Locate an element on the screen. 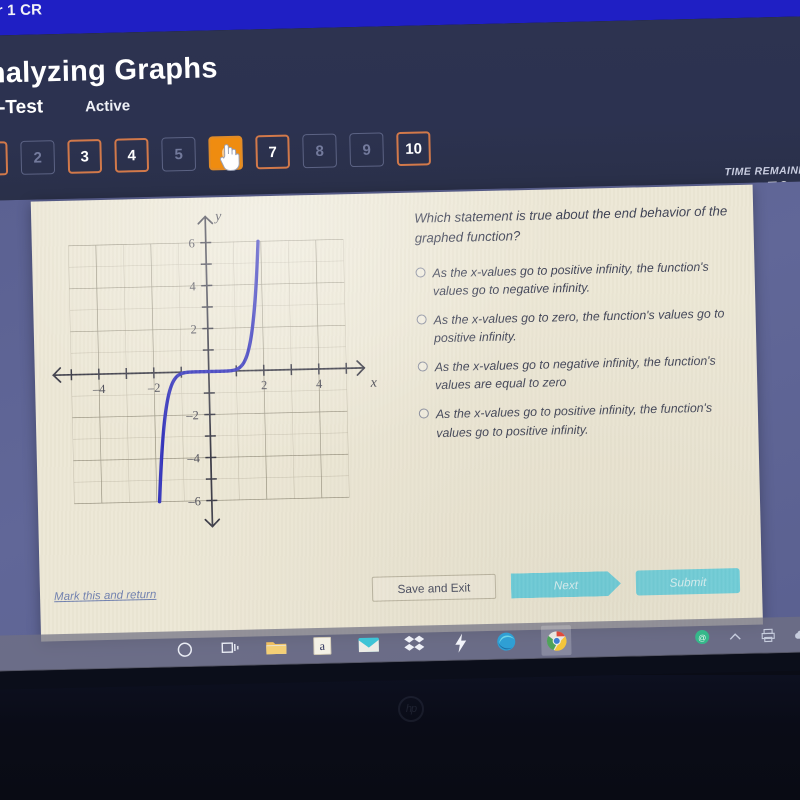 Image resolution: width=800 pixels, height=800 pixels. question-button-label: 6 is located at coordinates (226, 153).